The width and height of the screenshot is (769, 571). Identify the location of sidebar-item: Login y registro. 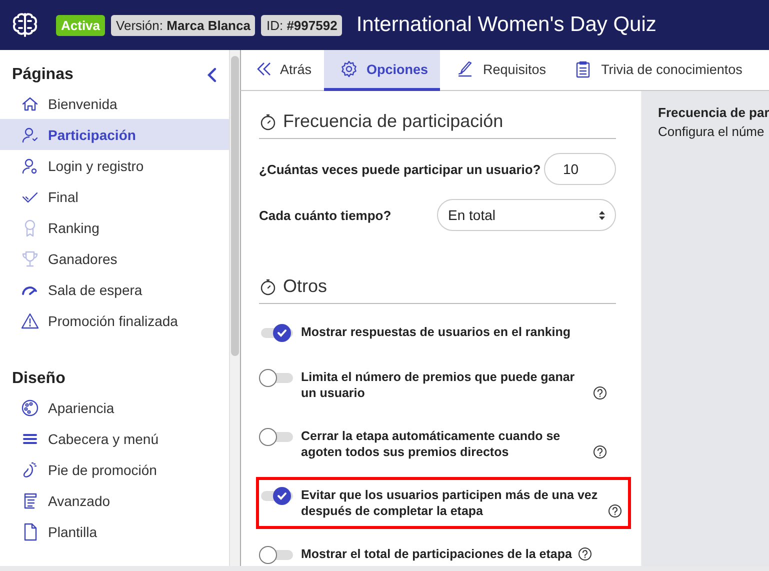
(114, 165).